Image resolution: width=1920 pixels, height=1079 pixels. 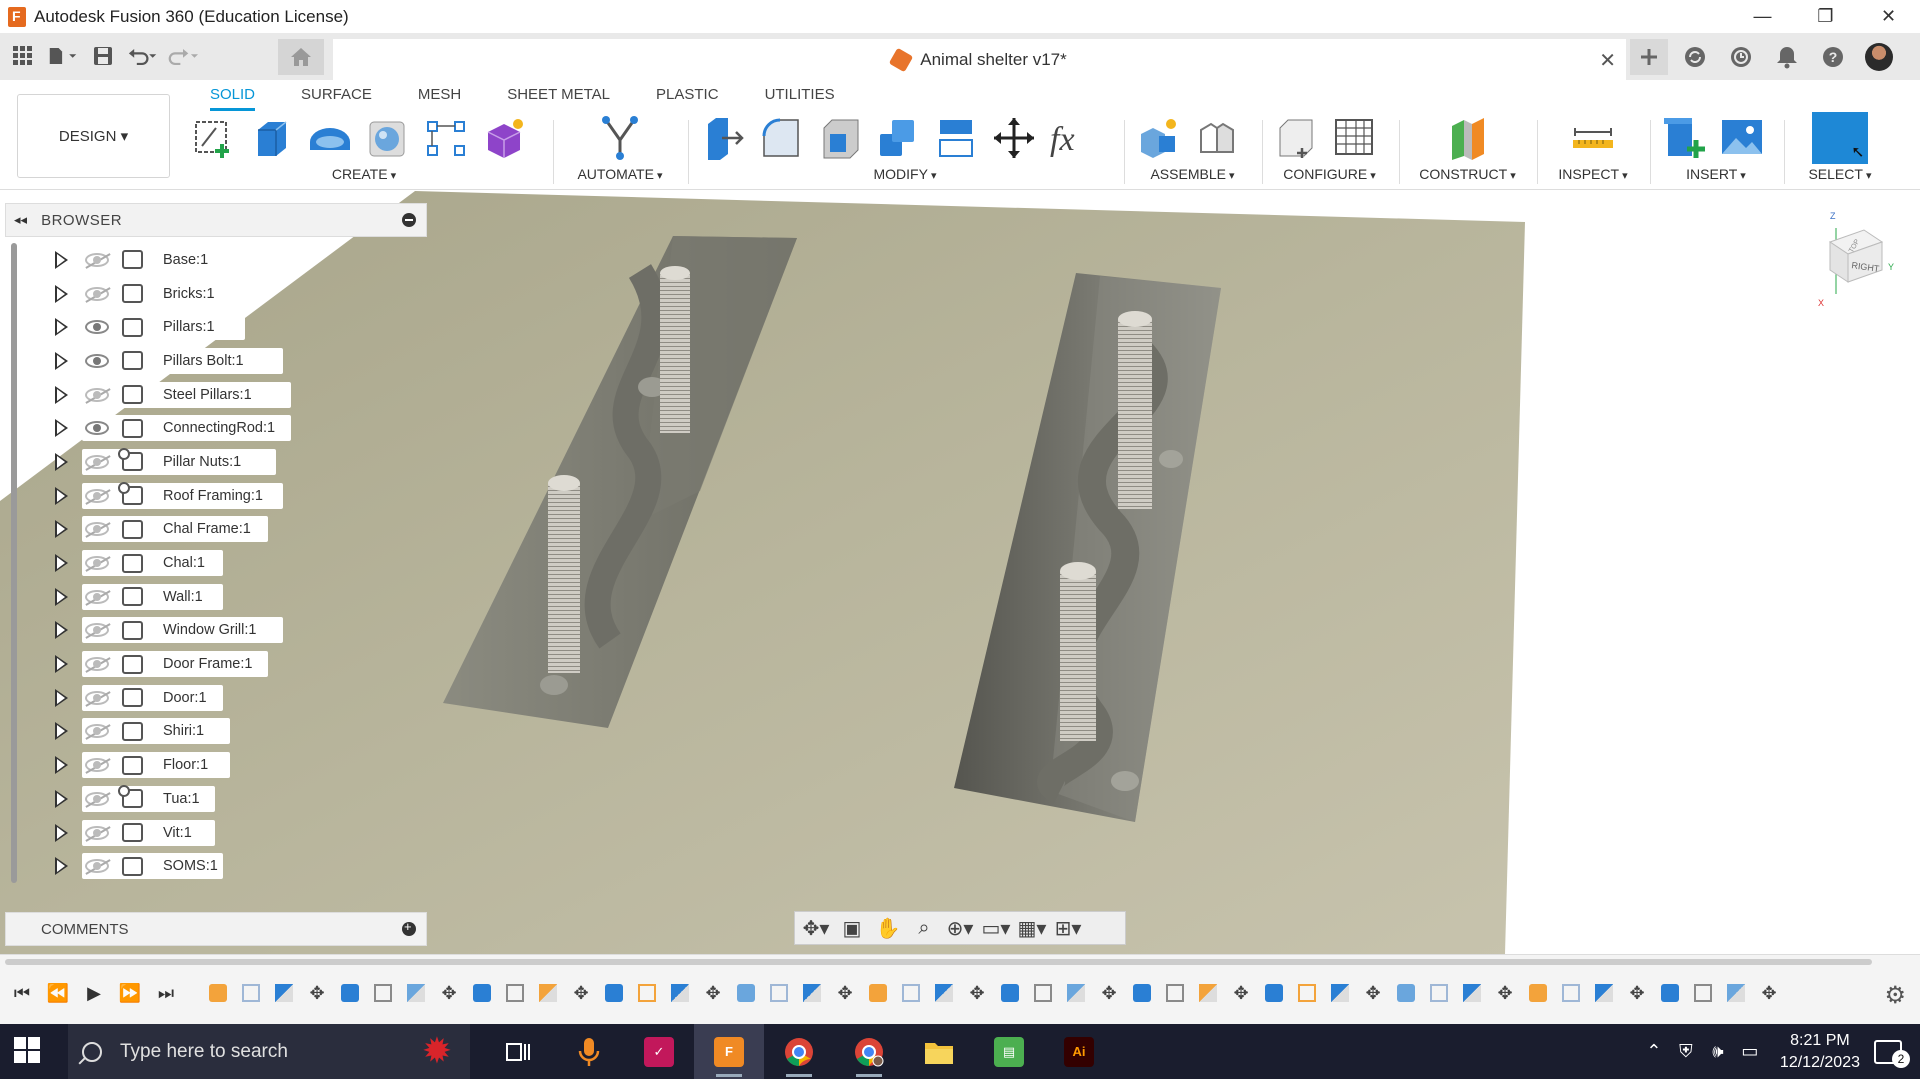 I want to click on offset-plane-icon, so click(x=1468, y=138).